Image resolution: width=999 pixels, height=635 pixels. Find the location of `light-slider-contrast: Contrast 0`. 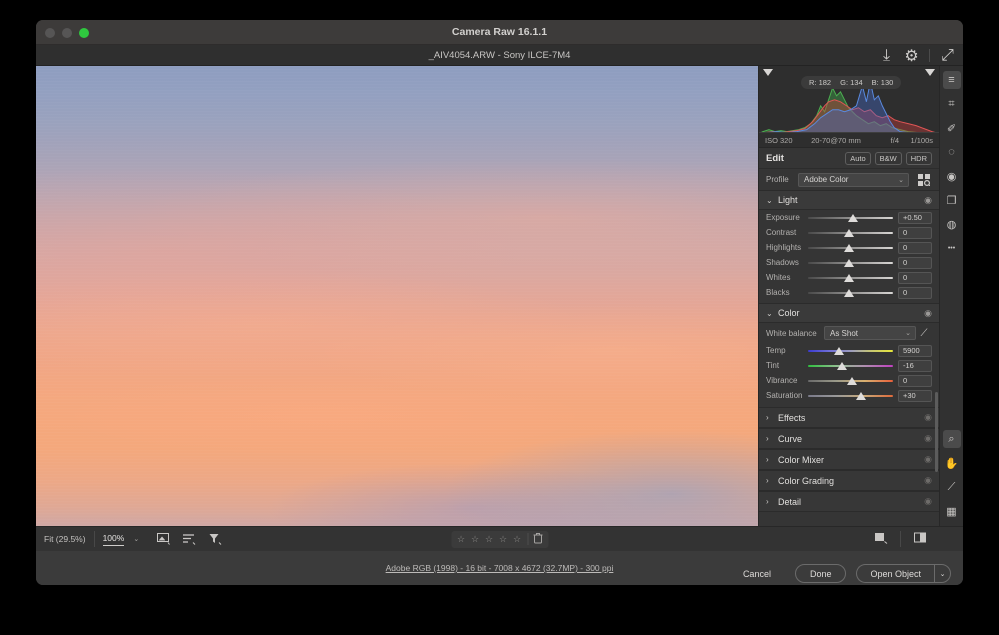

light-slider-contrast: Contrast 0 is located at coordinates (849, 232).